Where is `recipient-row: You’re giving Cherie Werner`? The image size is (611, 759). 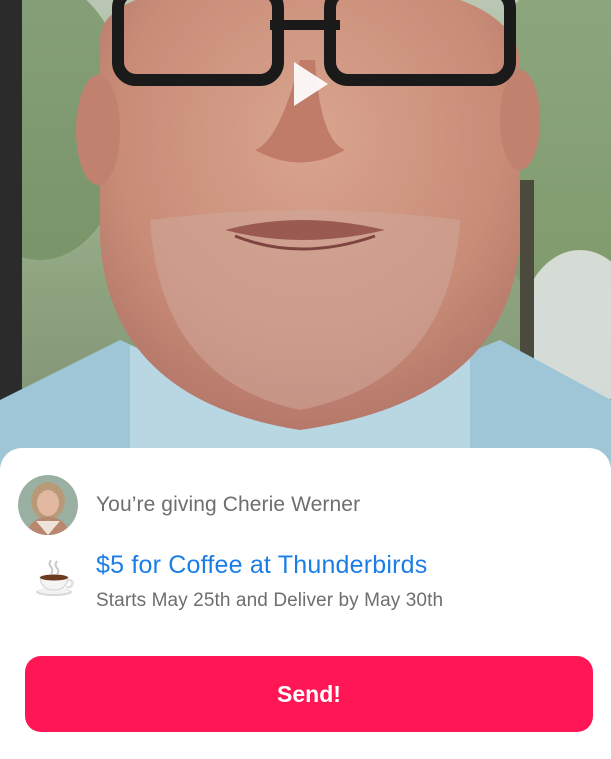
recipient-row: You’re giving Cherie Werner is located at coordinates (189, 505).